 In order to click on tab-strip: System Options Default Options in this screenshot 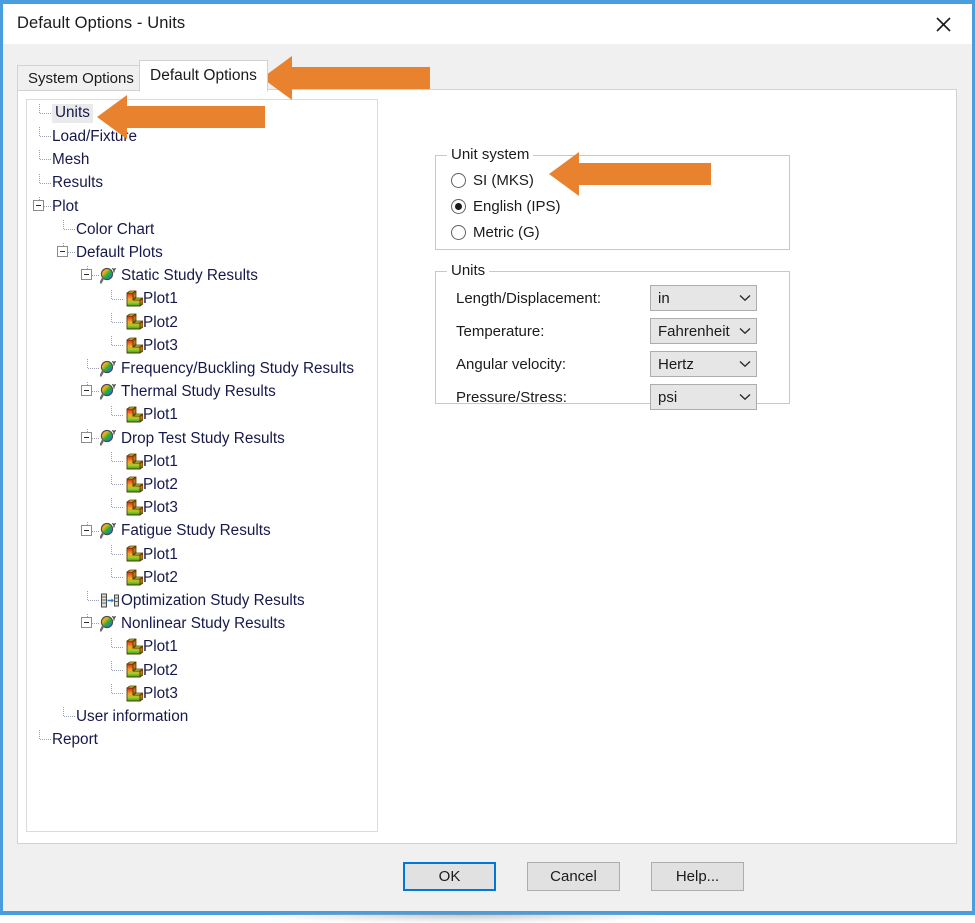, I will do `click(487, 76)`.